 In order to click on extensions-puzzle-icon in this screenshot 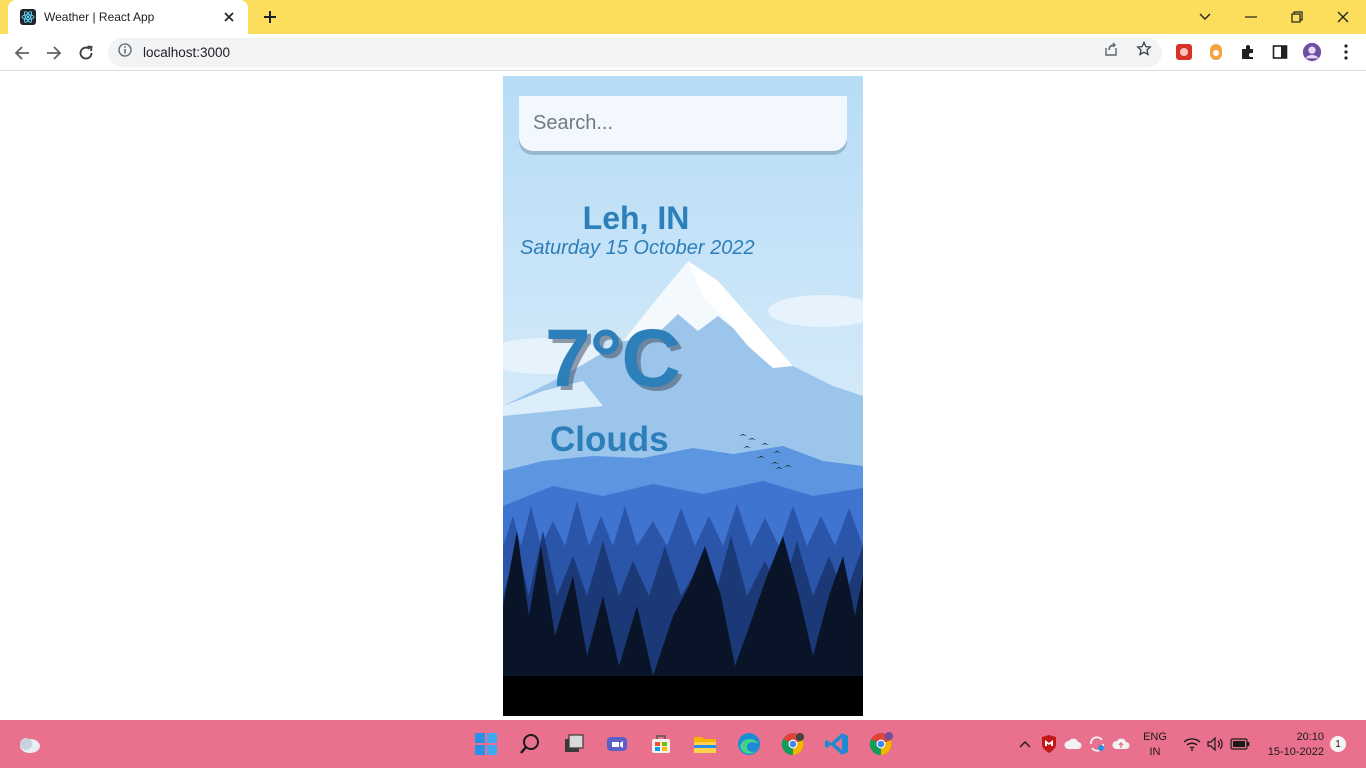, I will do `click(1248, 52)`.